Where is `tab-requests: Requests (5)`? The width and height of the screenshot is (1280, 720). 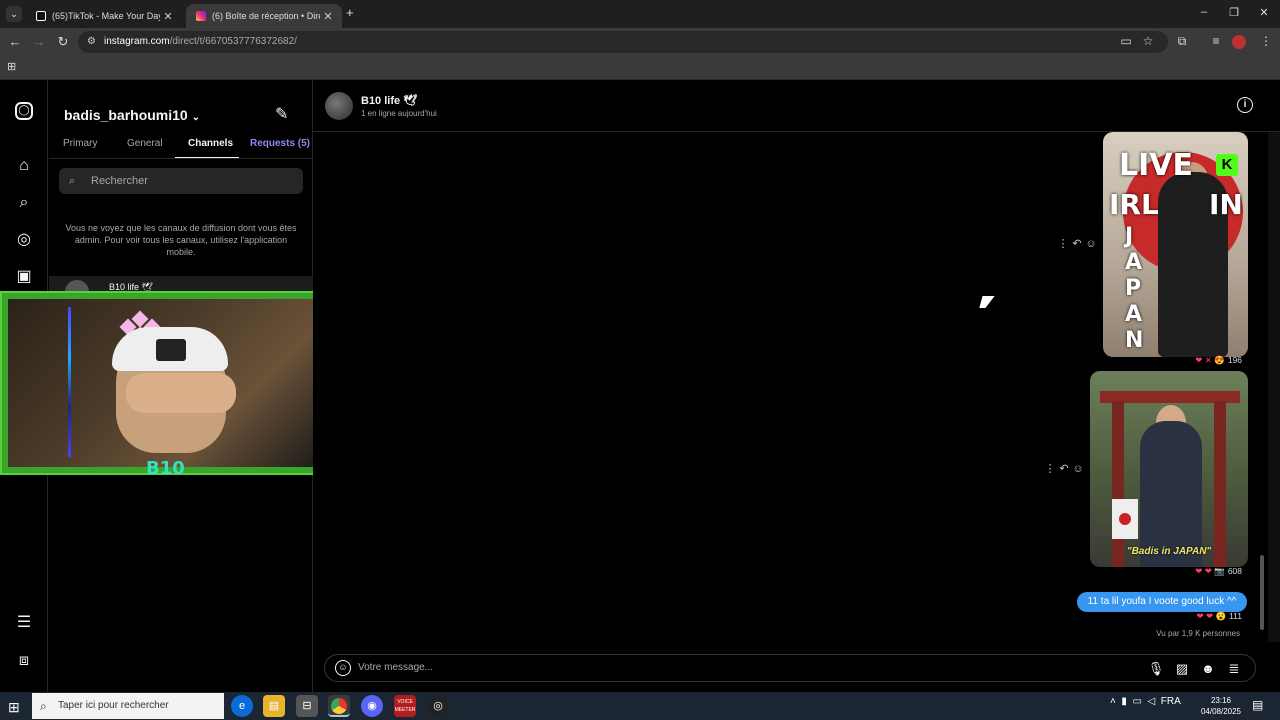
tab-requests: Requests (5) is located at coordinates (280, 143).